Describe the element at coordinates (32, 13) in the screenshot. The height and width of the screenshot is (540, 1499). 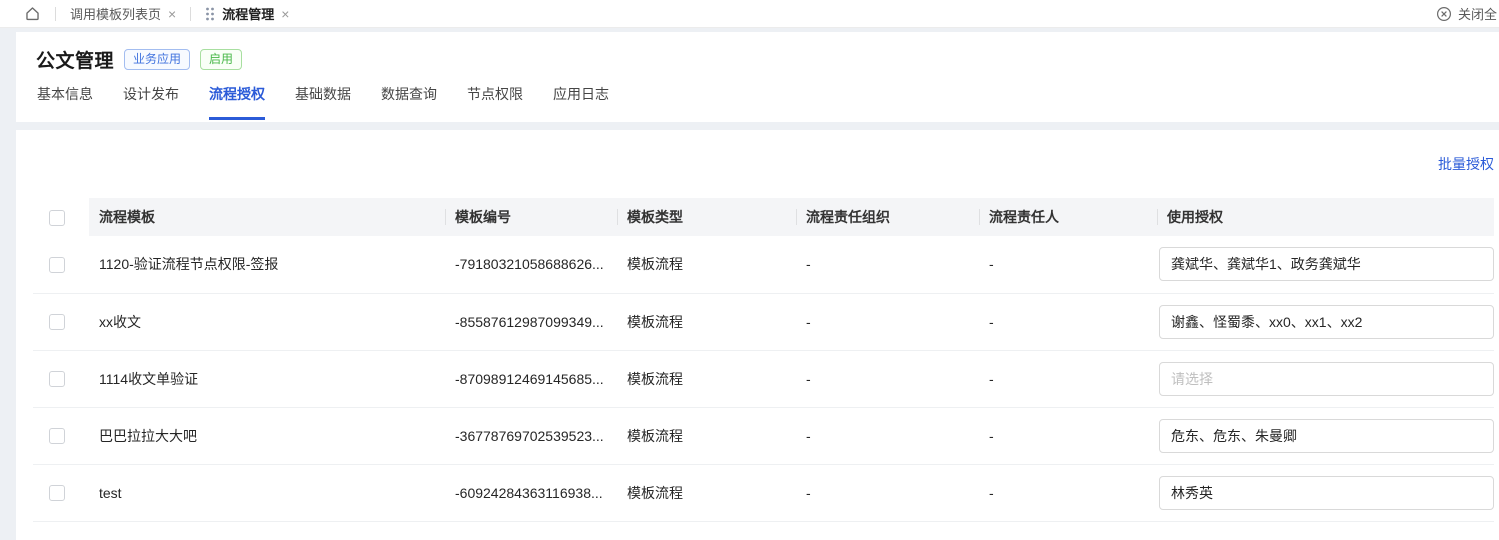
I see `home-icon` at that location.